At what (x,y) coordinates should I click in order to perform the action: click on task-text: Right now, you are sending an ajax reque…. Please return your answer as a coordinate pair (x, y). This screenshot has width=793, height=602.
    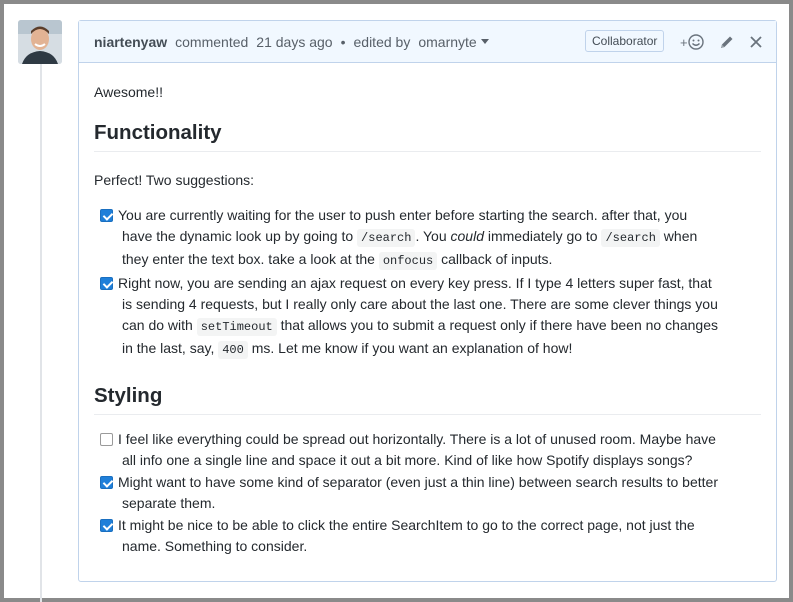
    Looking at the image, I should click on (415, 283).